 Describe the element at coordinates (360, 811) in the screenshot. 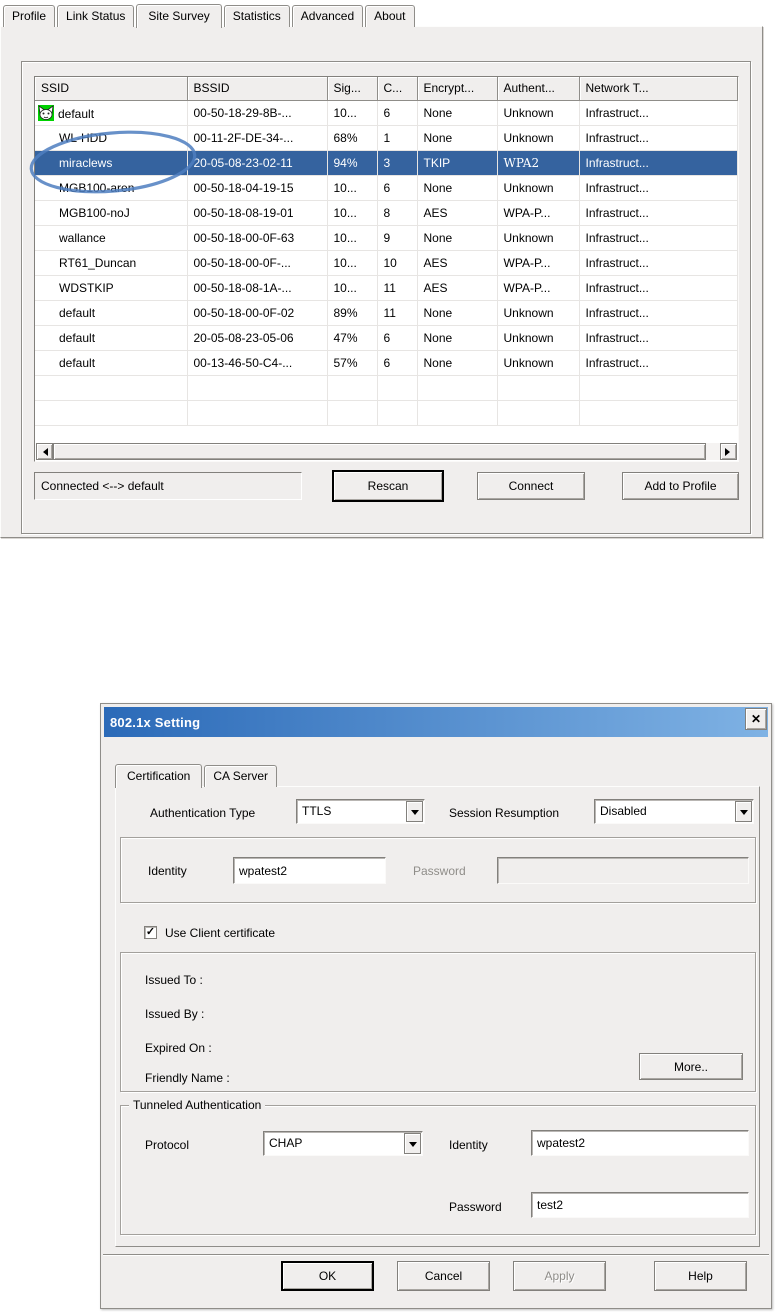

I see `auth-type-dropdown: TTLS` at that location.